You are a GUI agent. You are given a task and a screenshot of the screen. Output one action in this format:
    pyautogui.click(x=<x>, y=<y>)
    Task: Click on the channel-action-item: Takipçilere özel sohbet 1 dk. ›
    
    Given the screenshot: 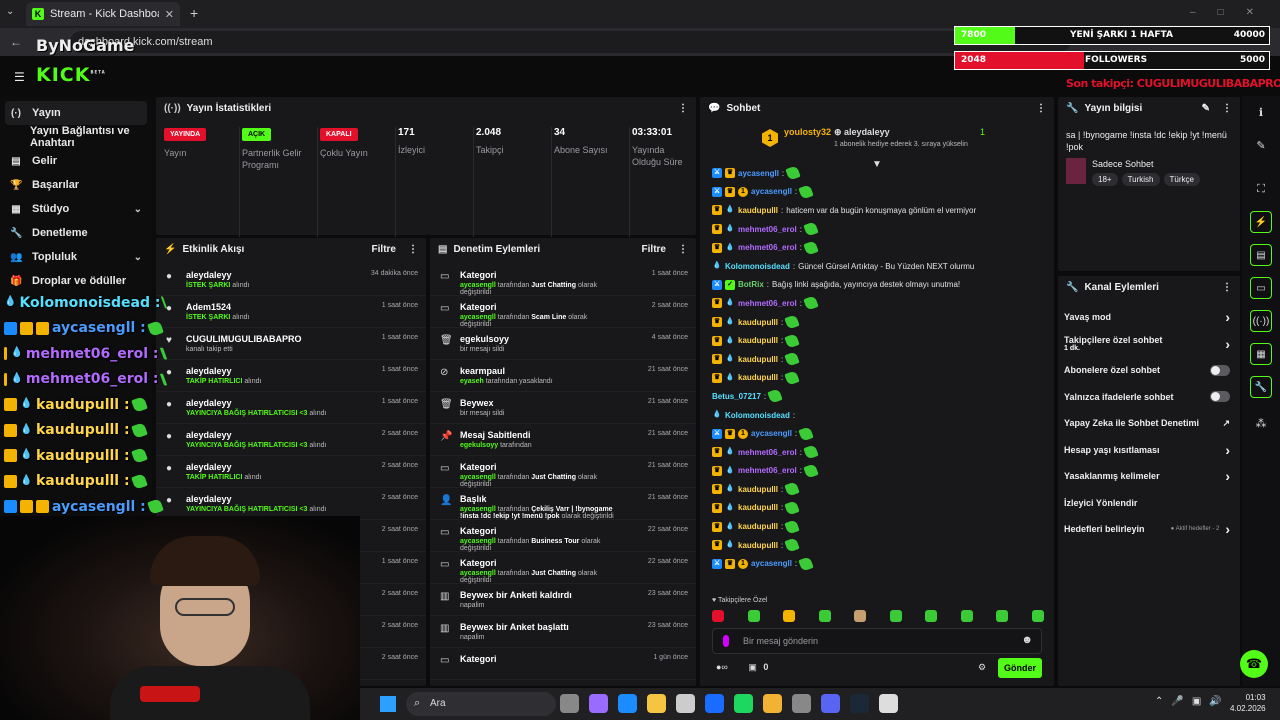 What is the action you would take?
    pyautogui.click(x=1149, y=344)
    